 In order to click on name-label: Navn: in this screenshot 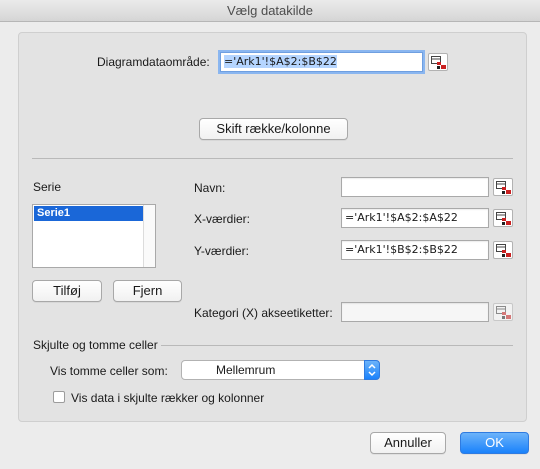, I will do `click(210, 188)`.